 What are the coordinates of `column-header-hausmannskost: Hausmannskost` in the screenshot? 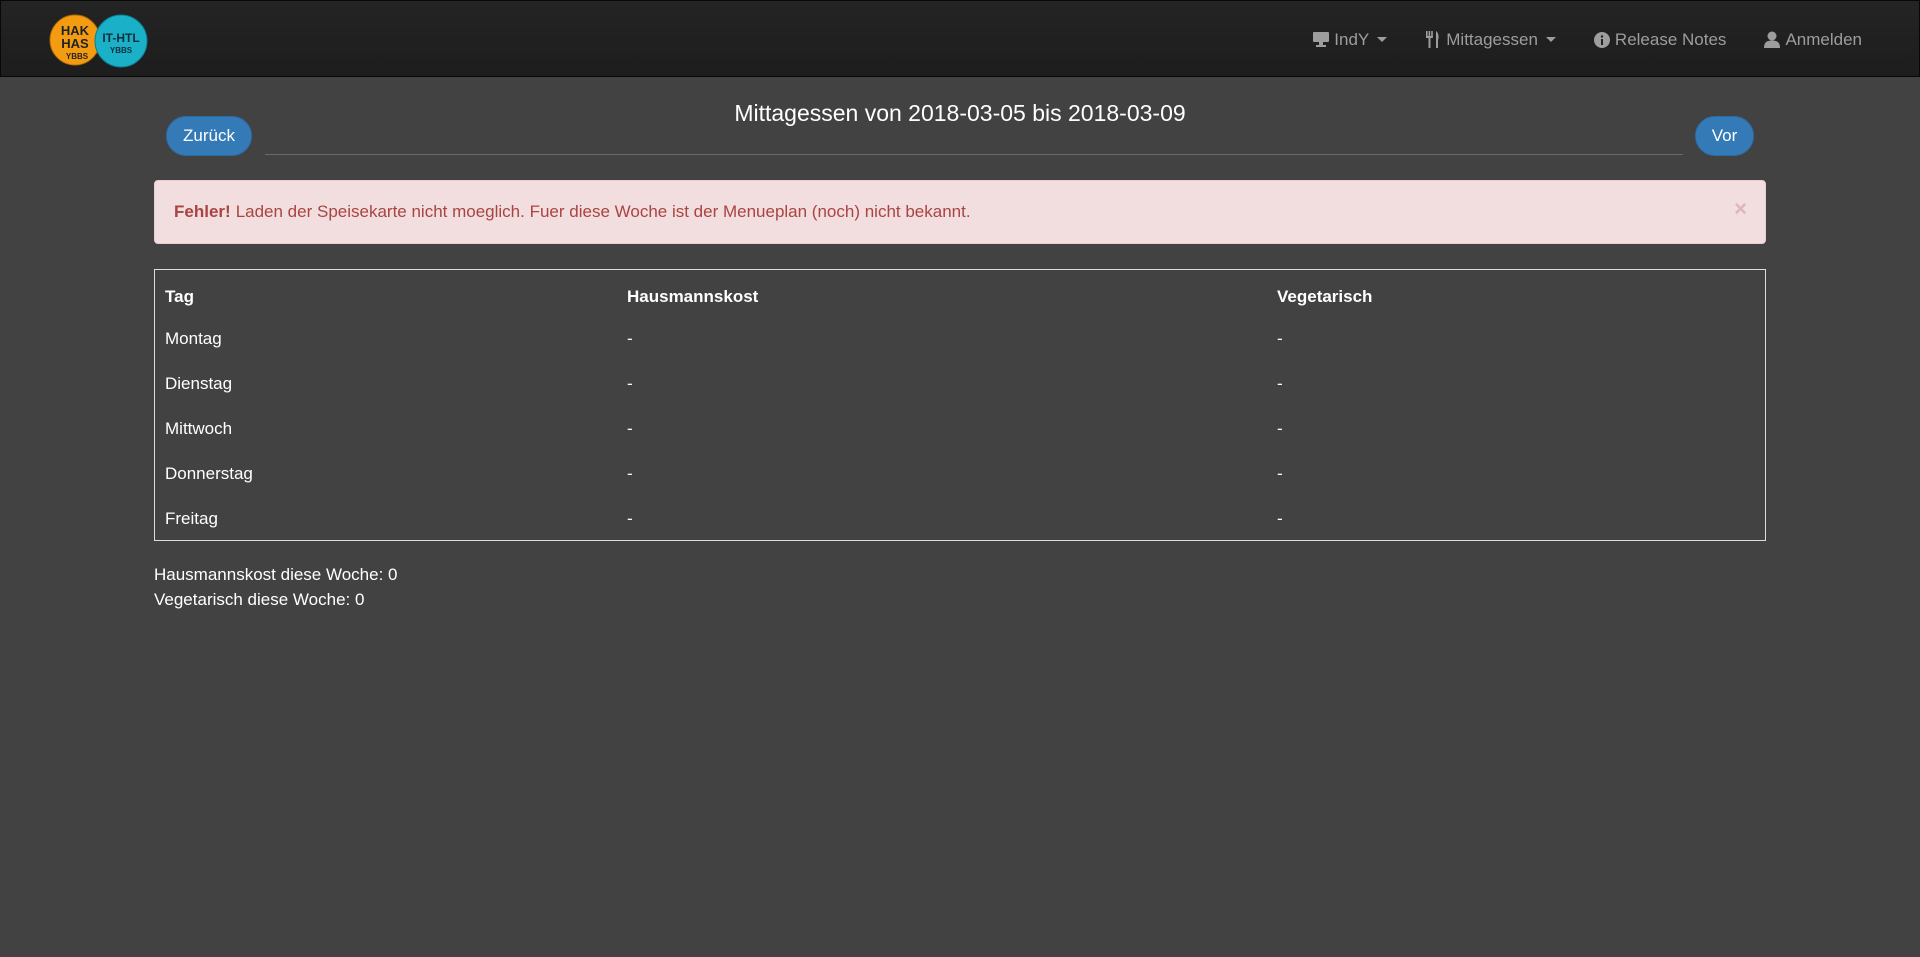 It's located at (693, 296).